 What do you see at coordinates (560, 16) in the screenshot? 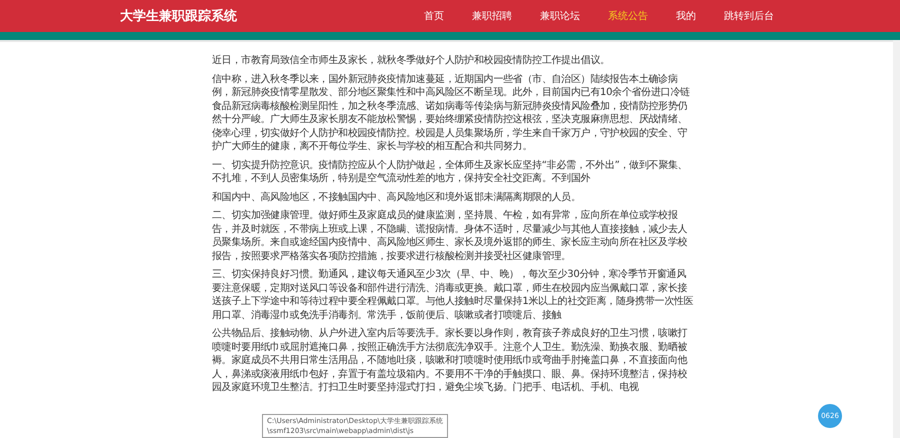
I see `nav-link: 兼职论坛` at bounding box center [560, 16].